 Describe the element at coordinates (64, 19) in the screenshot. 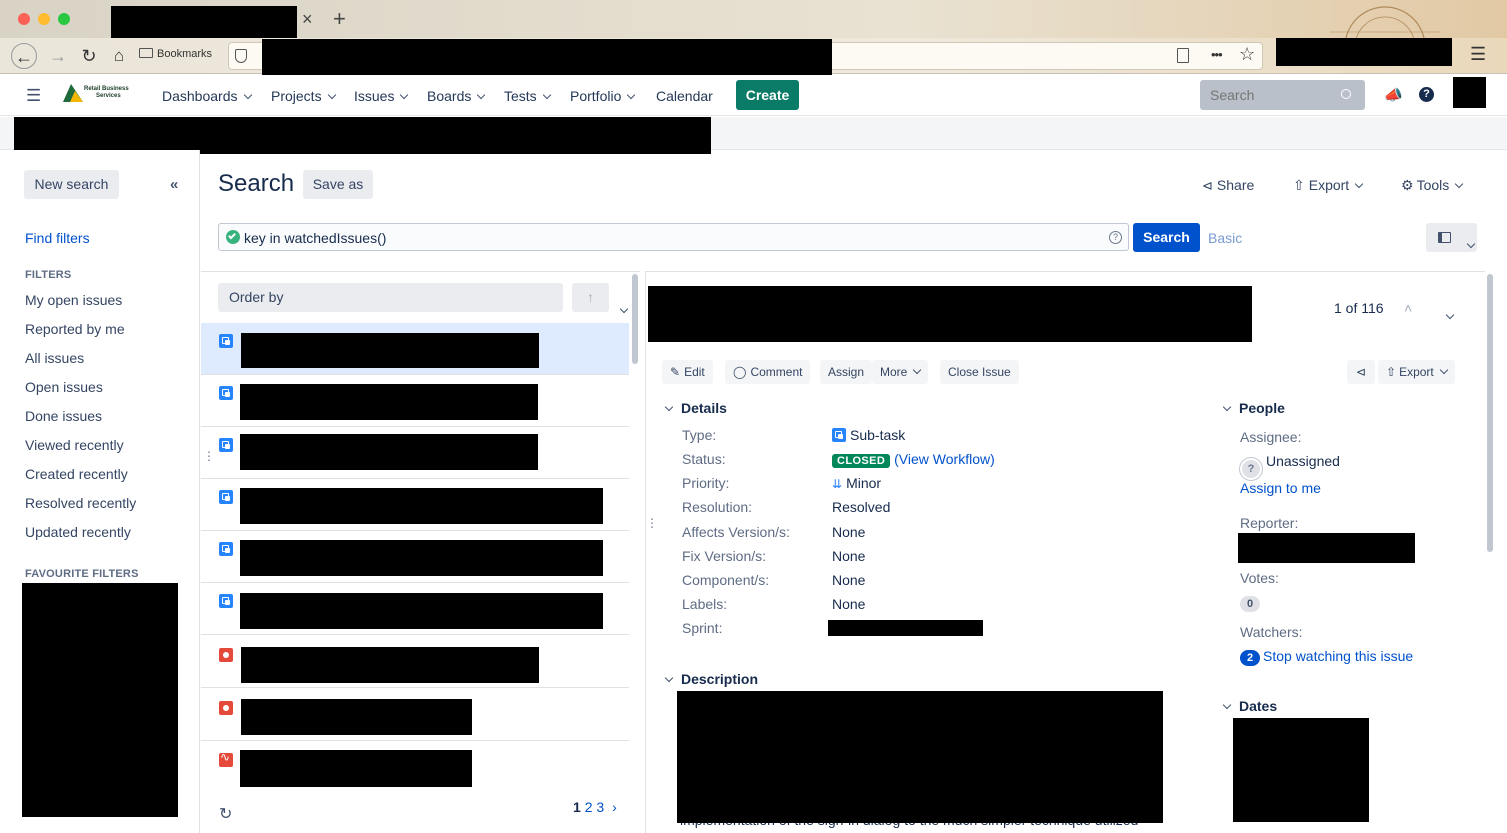

I see `zoom-window-icon` at that location.